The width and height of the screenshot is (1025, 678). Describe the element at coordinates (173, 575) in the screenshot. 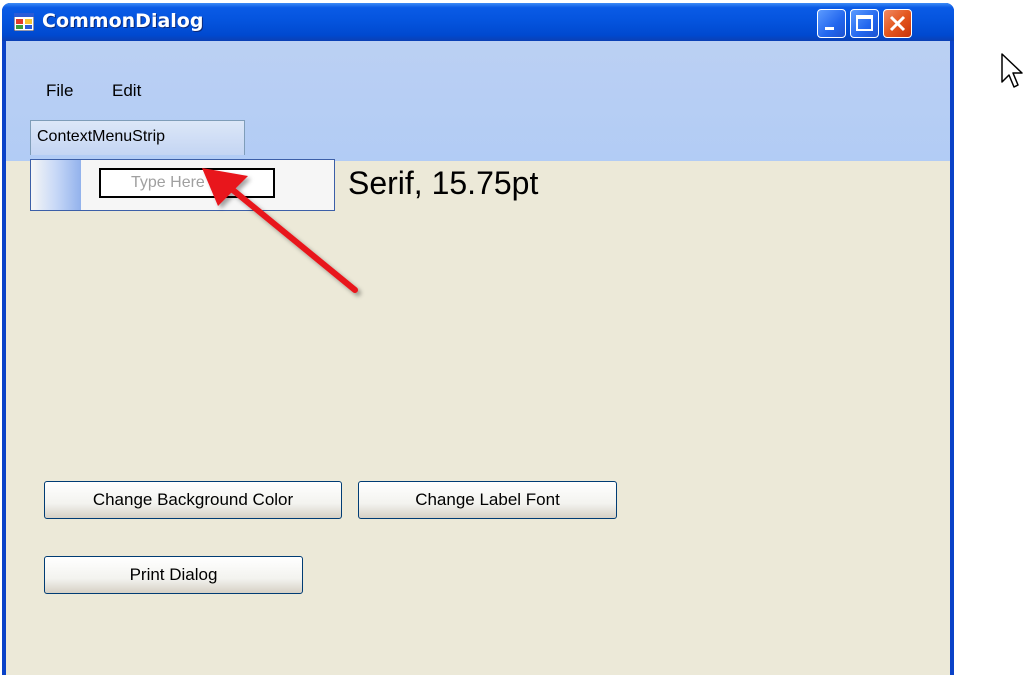

I see `print-dialog-button: Print Dialog` at that location.